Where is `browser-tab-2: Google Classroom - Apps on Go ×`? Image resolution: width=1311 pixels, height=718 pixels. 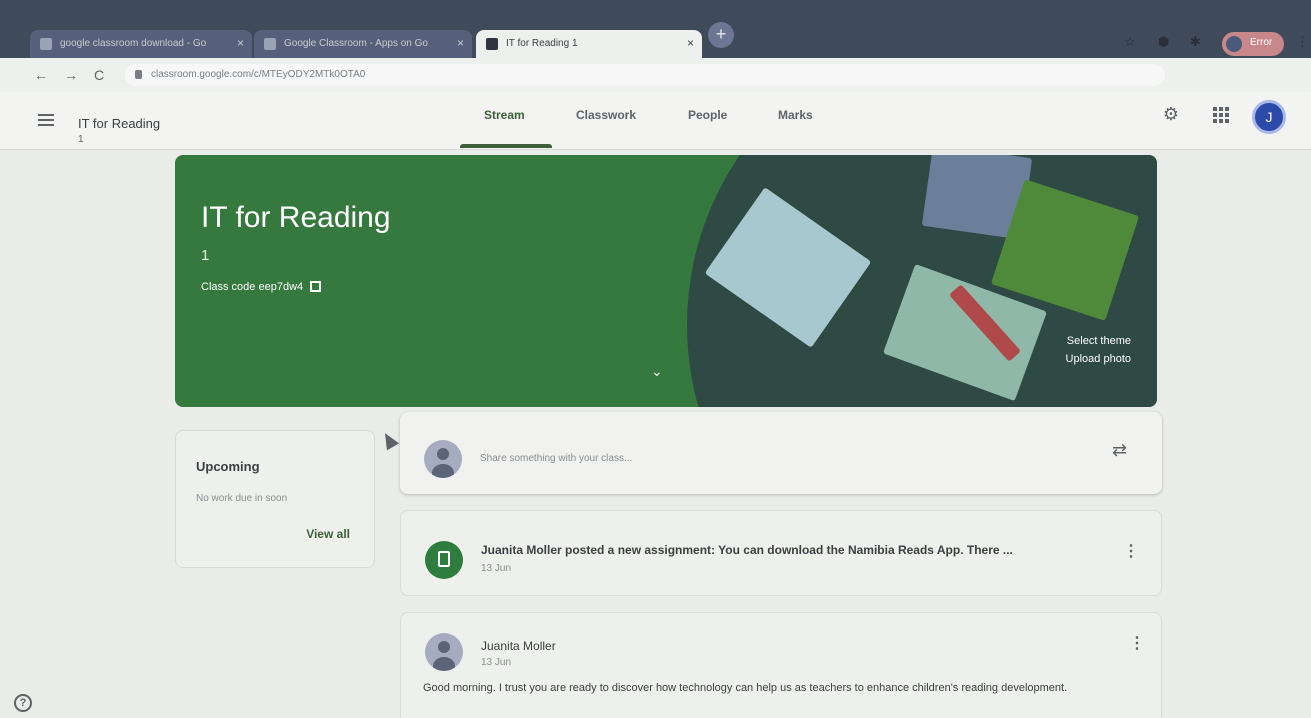
browser-tab-2: Google Classroom - Apps on Go × is located at coordinates (363, 44).